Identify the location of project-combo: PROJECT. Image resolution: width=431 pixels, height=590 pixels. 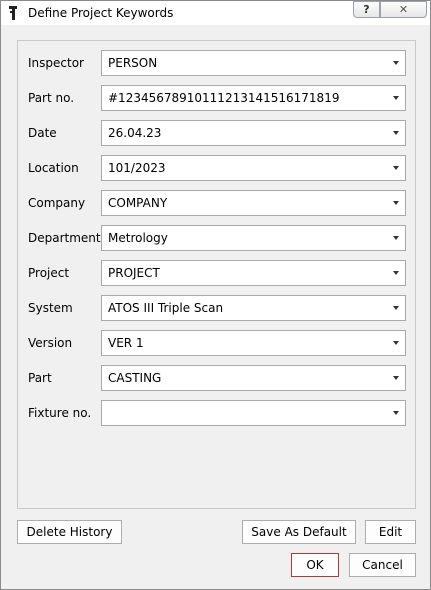
(253, 273).